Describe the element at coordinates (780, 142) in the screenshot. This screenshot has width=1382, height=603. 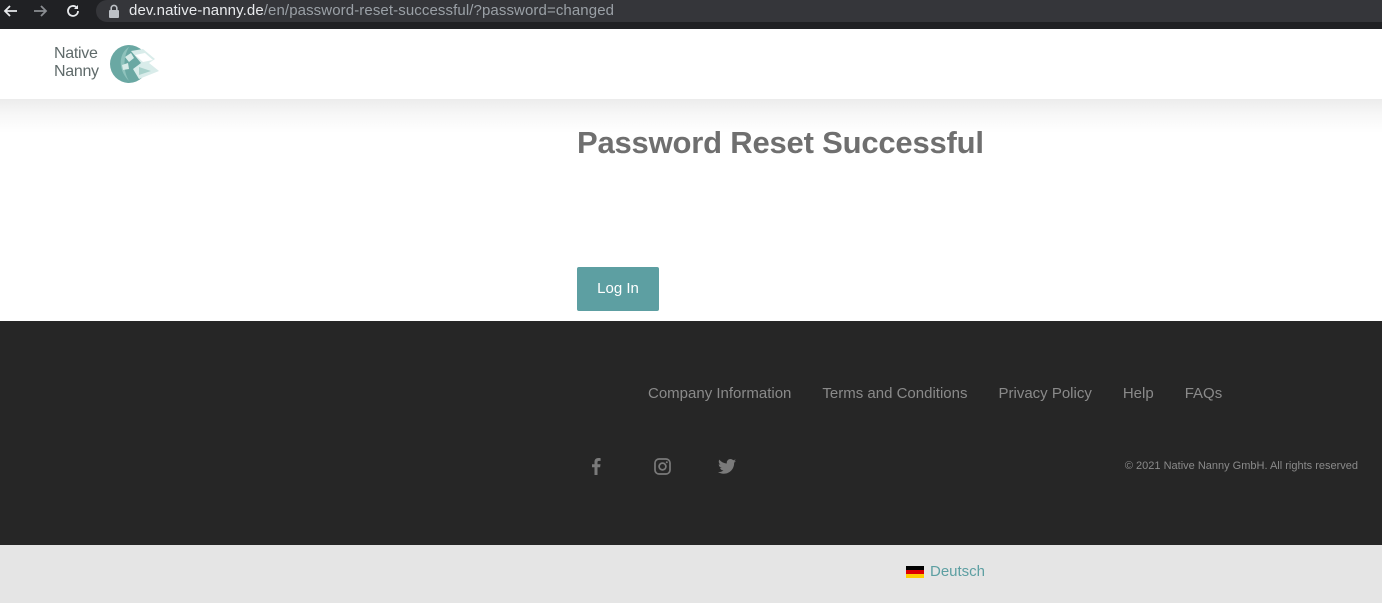
I see `page-title: Password Reset Successful` at that location.